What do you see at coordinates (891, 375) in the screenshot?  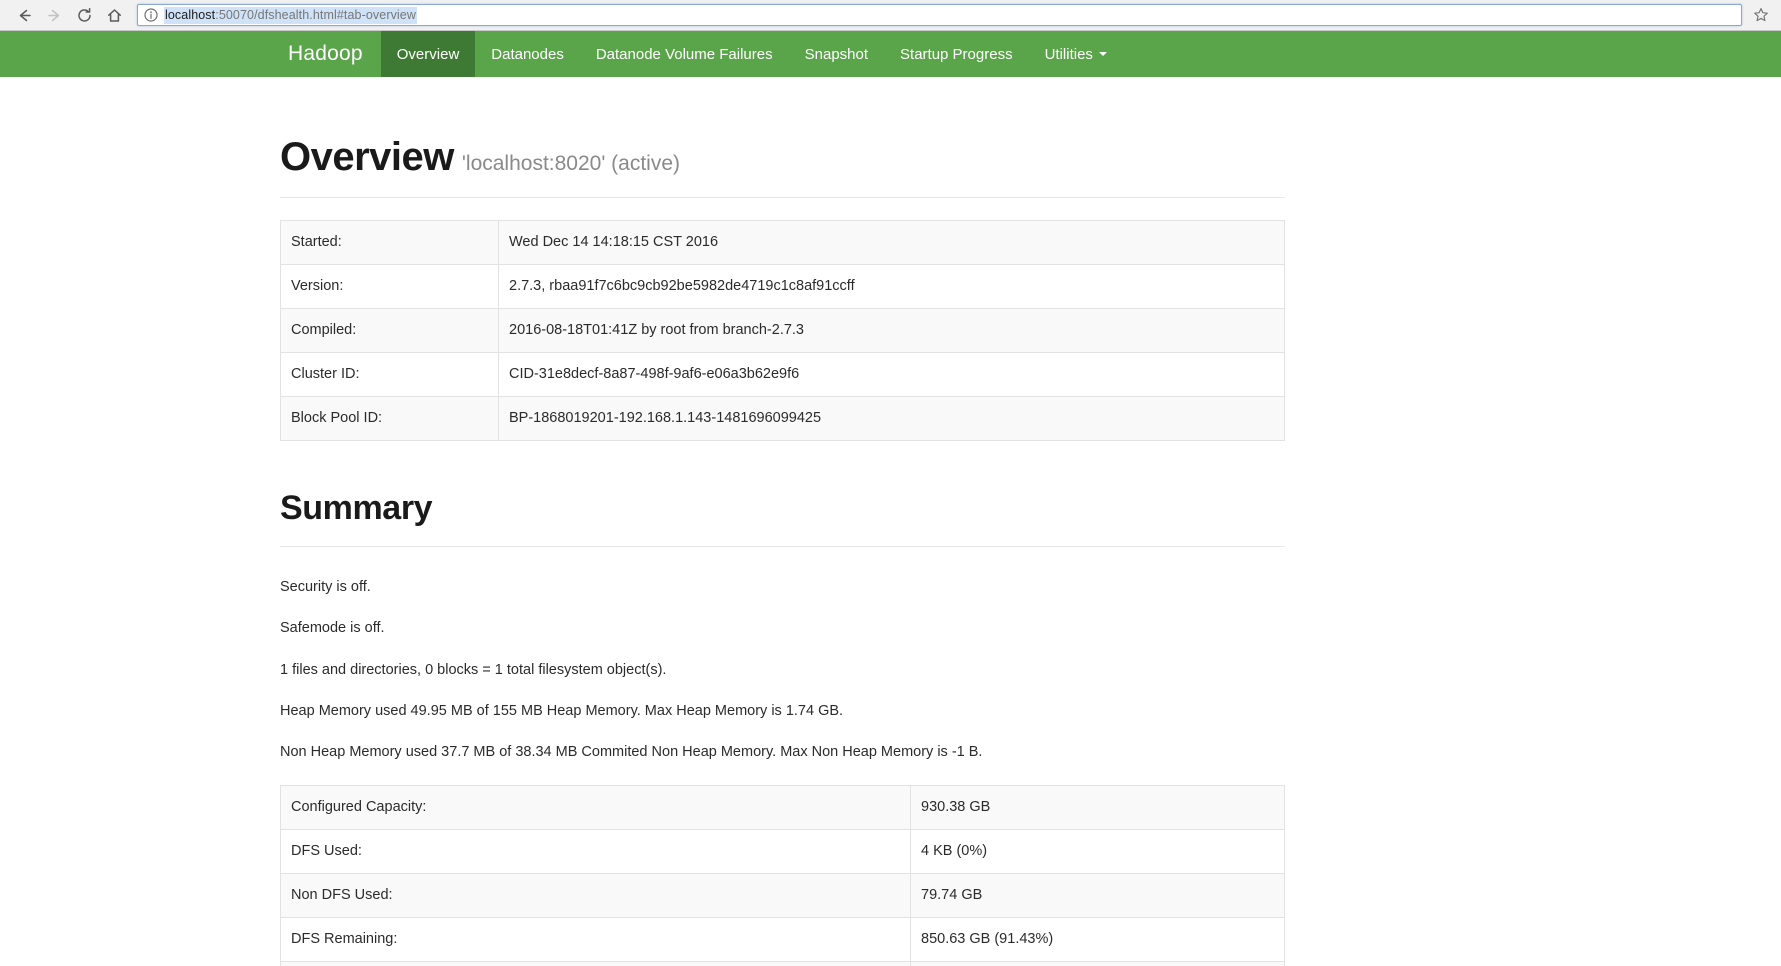 I see `overview-value-cluster-id: CID-31e8decf-8a87-498f-9af6-e06a3b62e9f6` at bounding box center [891, 375].